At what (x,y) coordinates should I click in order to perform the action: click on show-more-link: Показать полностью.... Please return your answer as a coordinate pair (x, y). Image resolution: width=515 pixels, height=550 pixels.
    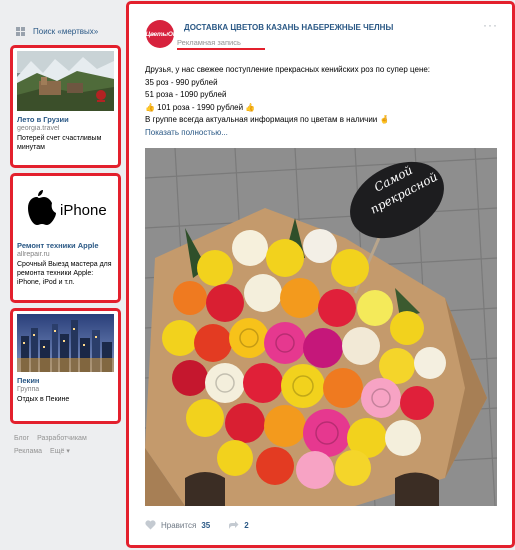
    Looking at the image, I should click on (325, 133).